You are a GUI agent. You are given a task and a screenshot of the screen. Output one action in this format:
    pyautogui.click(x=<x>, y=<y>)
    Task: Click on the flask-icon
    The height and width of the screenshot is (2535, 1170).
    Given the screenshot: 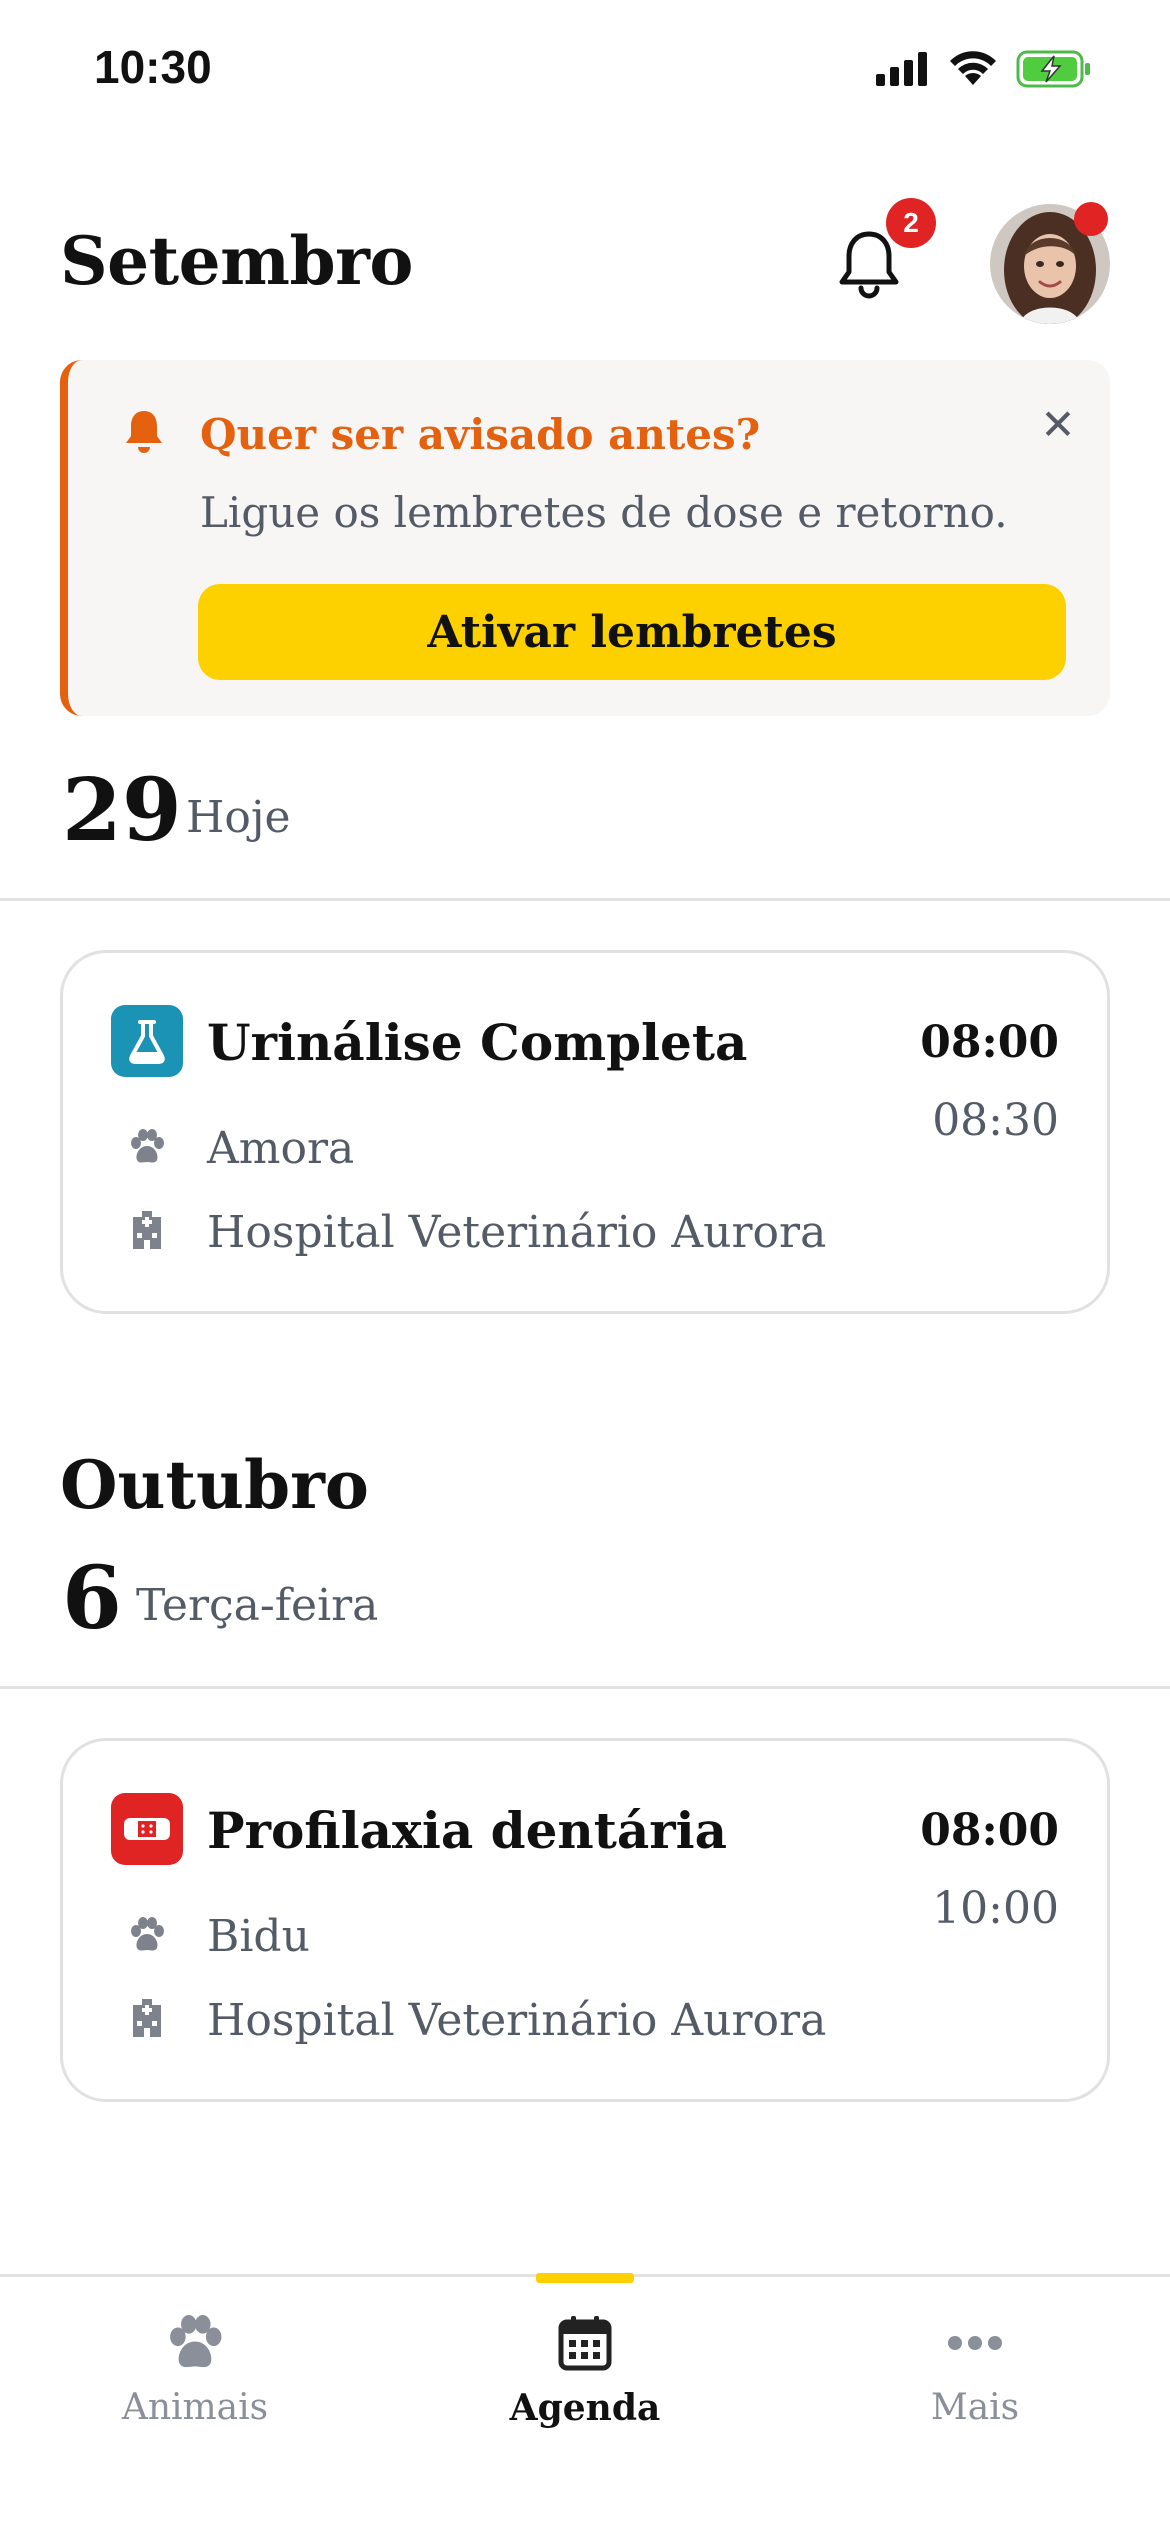 What is the action you would take?
    pyautogui.click(x=147, y=1041)
    